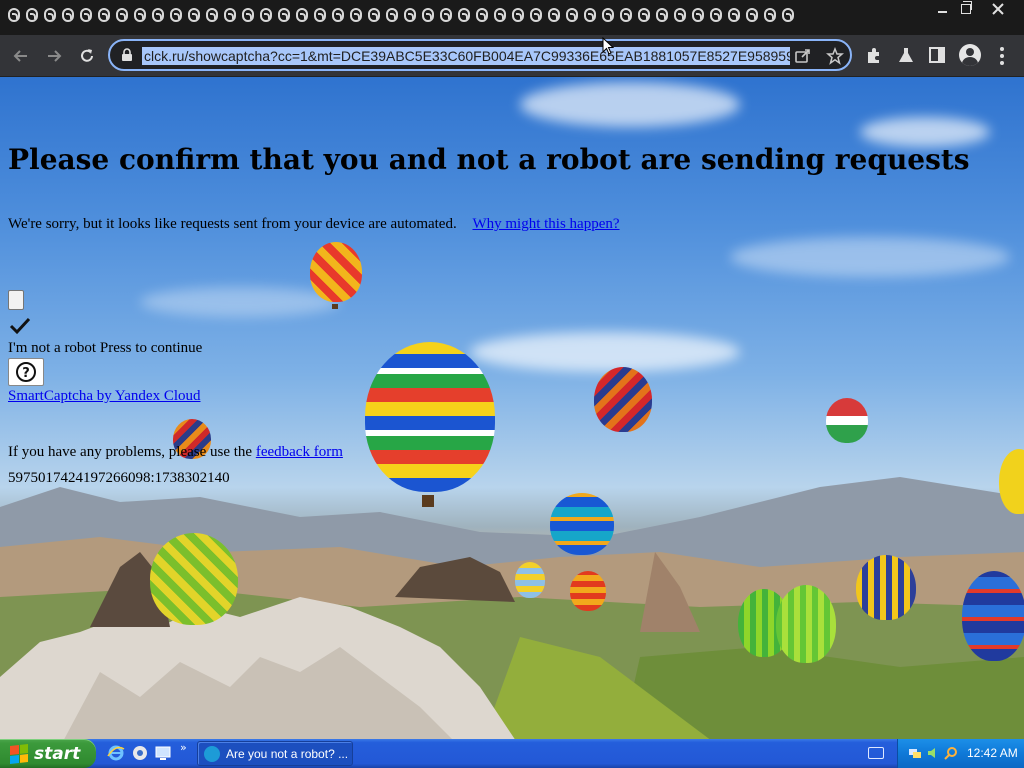 The height and width of the screenshot is (768, 1024). Describe the element at coordinates (933, 753) in the screenshot. I see `volume-icon` at that location.